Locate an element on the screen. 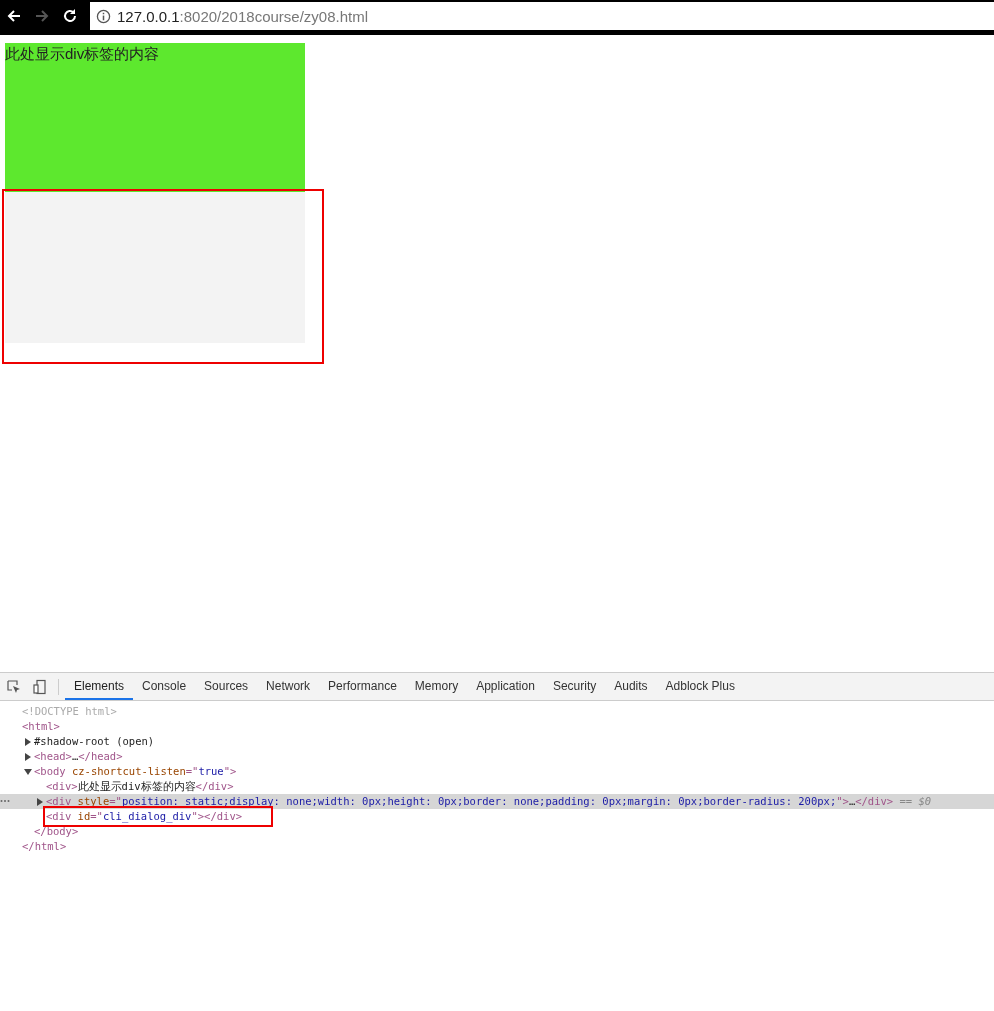 The height and width of the screenshot is (1011, 994). dom-node-line: <body cz-shortcut-listen="true"> is located at coordinates (135, 771).